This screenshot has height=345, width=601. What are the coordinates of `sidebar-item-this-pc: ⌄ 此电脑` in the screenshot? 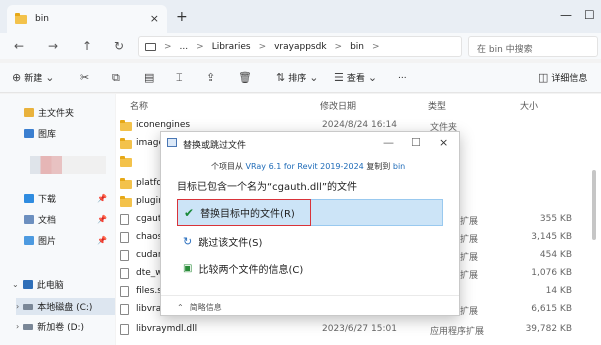 It's located at (38, 284).